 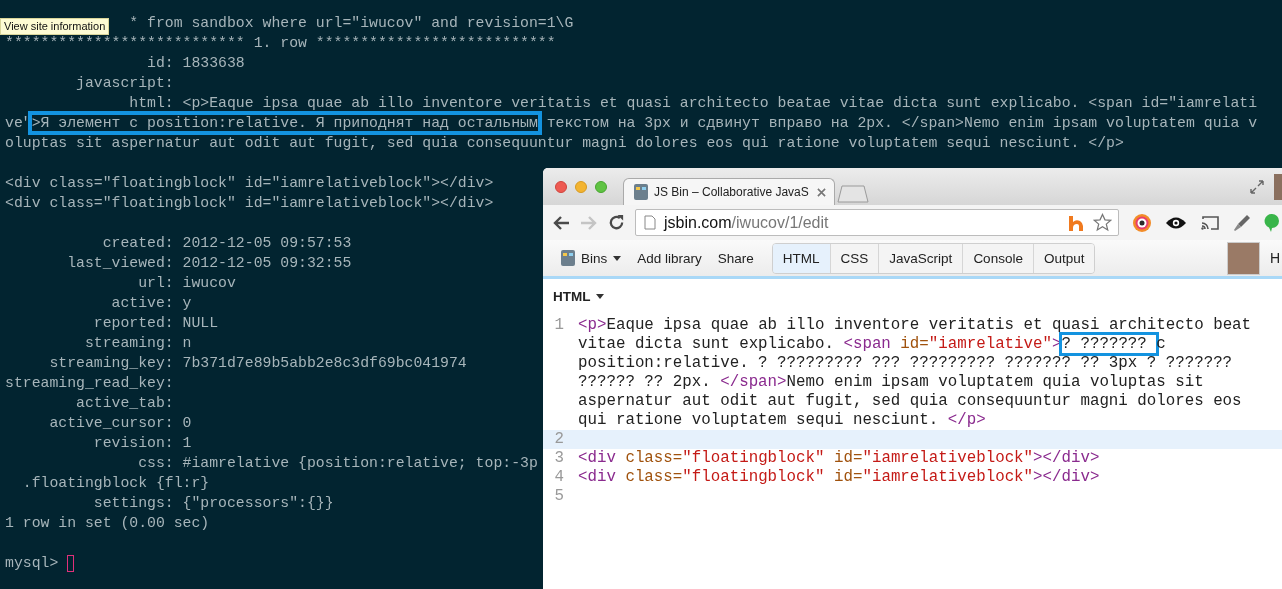 I want to click on pen-icon, so click(x=1242, y=222).